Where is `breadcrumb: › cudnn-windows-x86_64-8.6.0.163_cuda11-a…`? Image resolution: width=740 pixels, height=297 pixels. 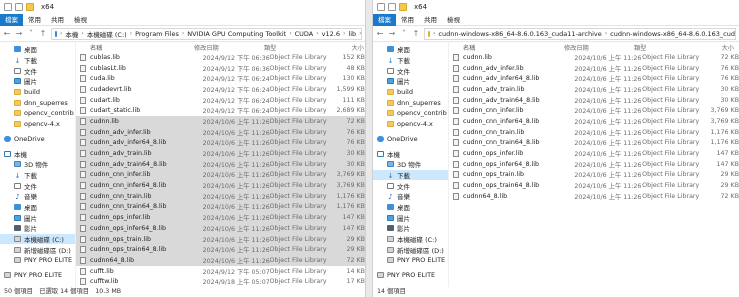
breadcrumb: › cudnn-windows-x86_64-8.6.0.163_cuda11-a… is located at coordinates (580, 33).